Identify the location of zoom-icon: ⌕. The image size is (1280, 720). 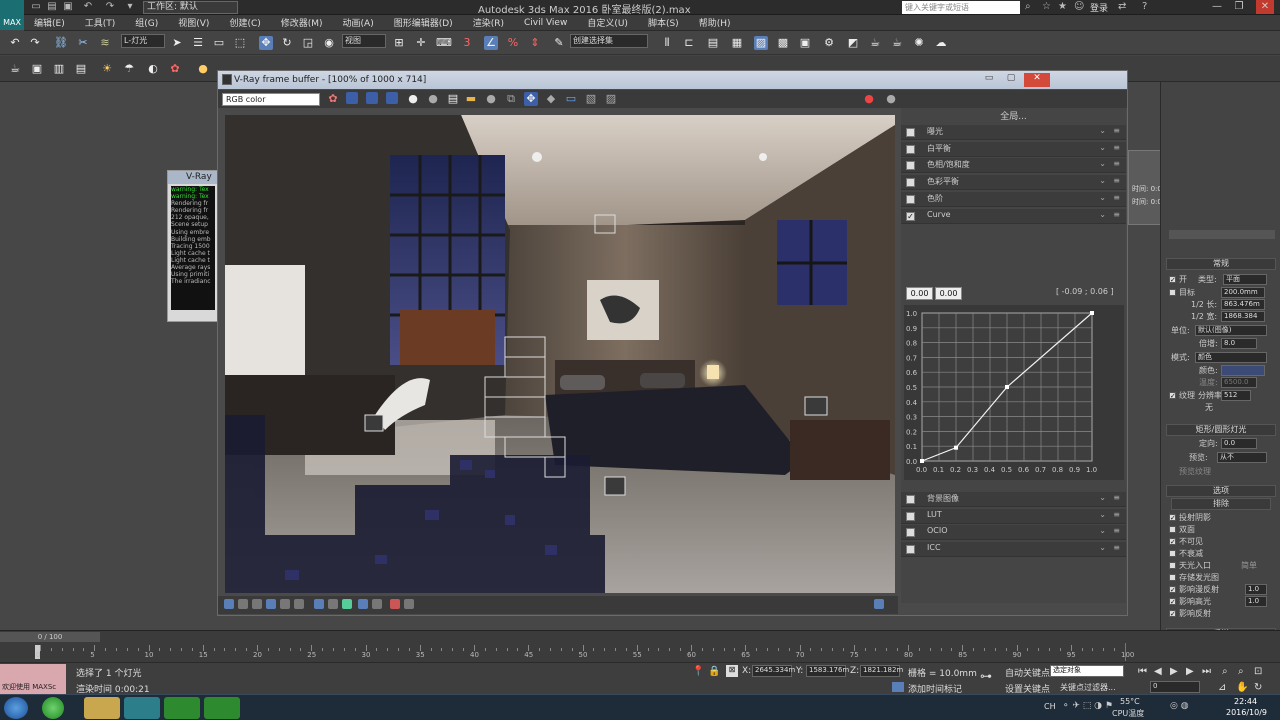
(1225, 671).